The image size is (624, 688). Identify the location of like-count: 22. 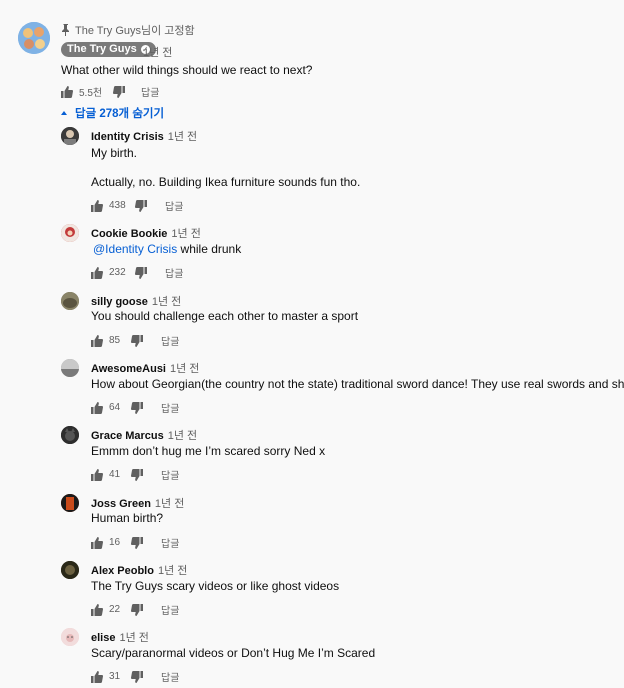
(115, 609).